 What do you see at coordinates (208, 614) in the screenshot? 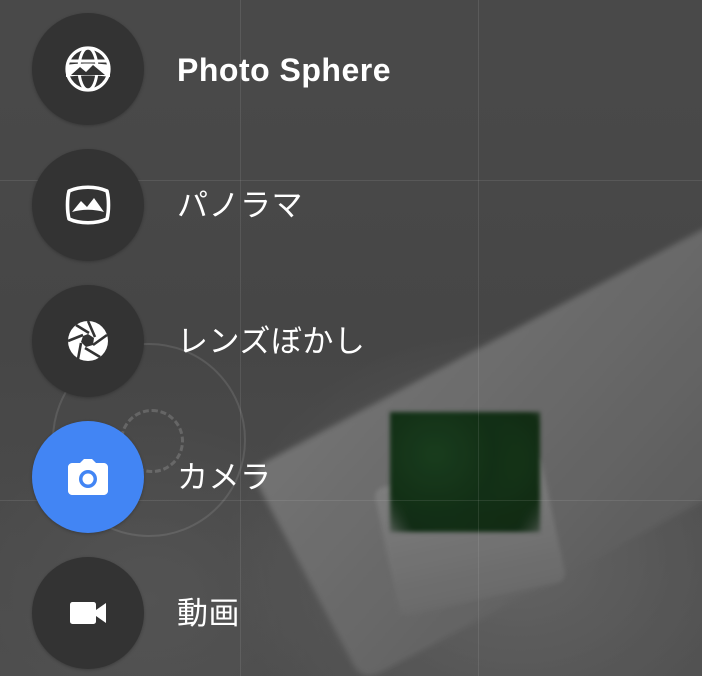
I see `mode-label: 動画` at bounding box center [208, 614].